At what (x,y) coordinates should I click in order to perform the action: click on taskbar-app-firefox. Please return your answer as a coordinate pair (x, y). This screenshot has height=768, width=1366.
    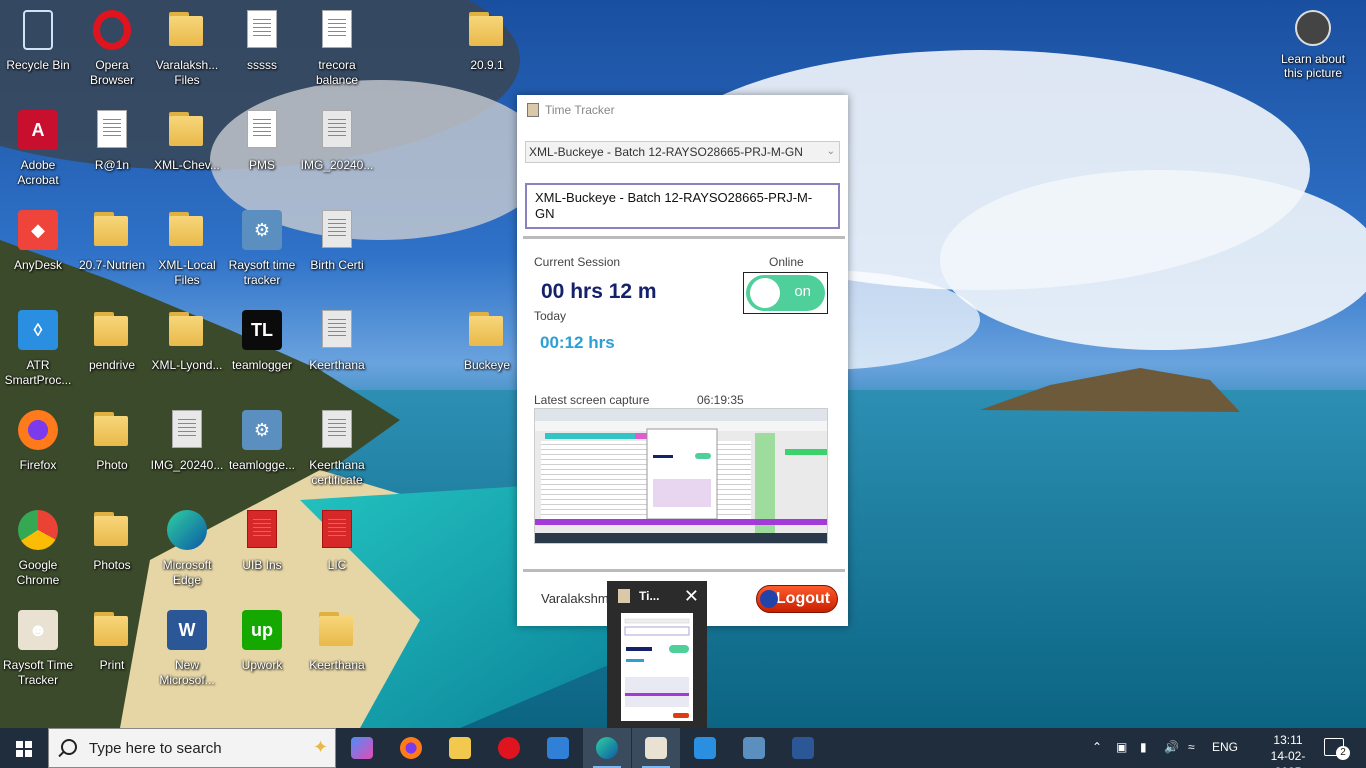
    Looking at the image, I should click on (411, 748).